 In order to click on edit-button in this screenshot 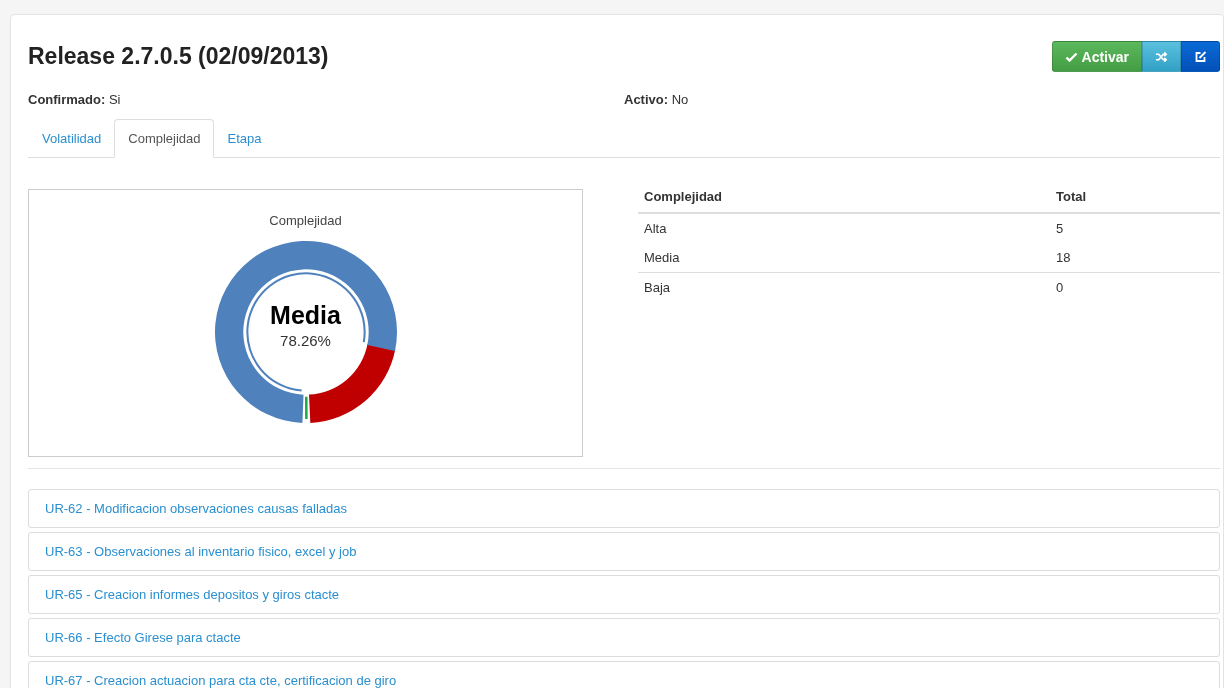, I will do `click(1200, 56)`.